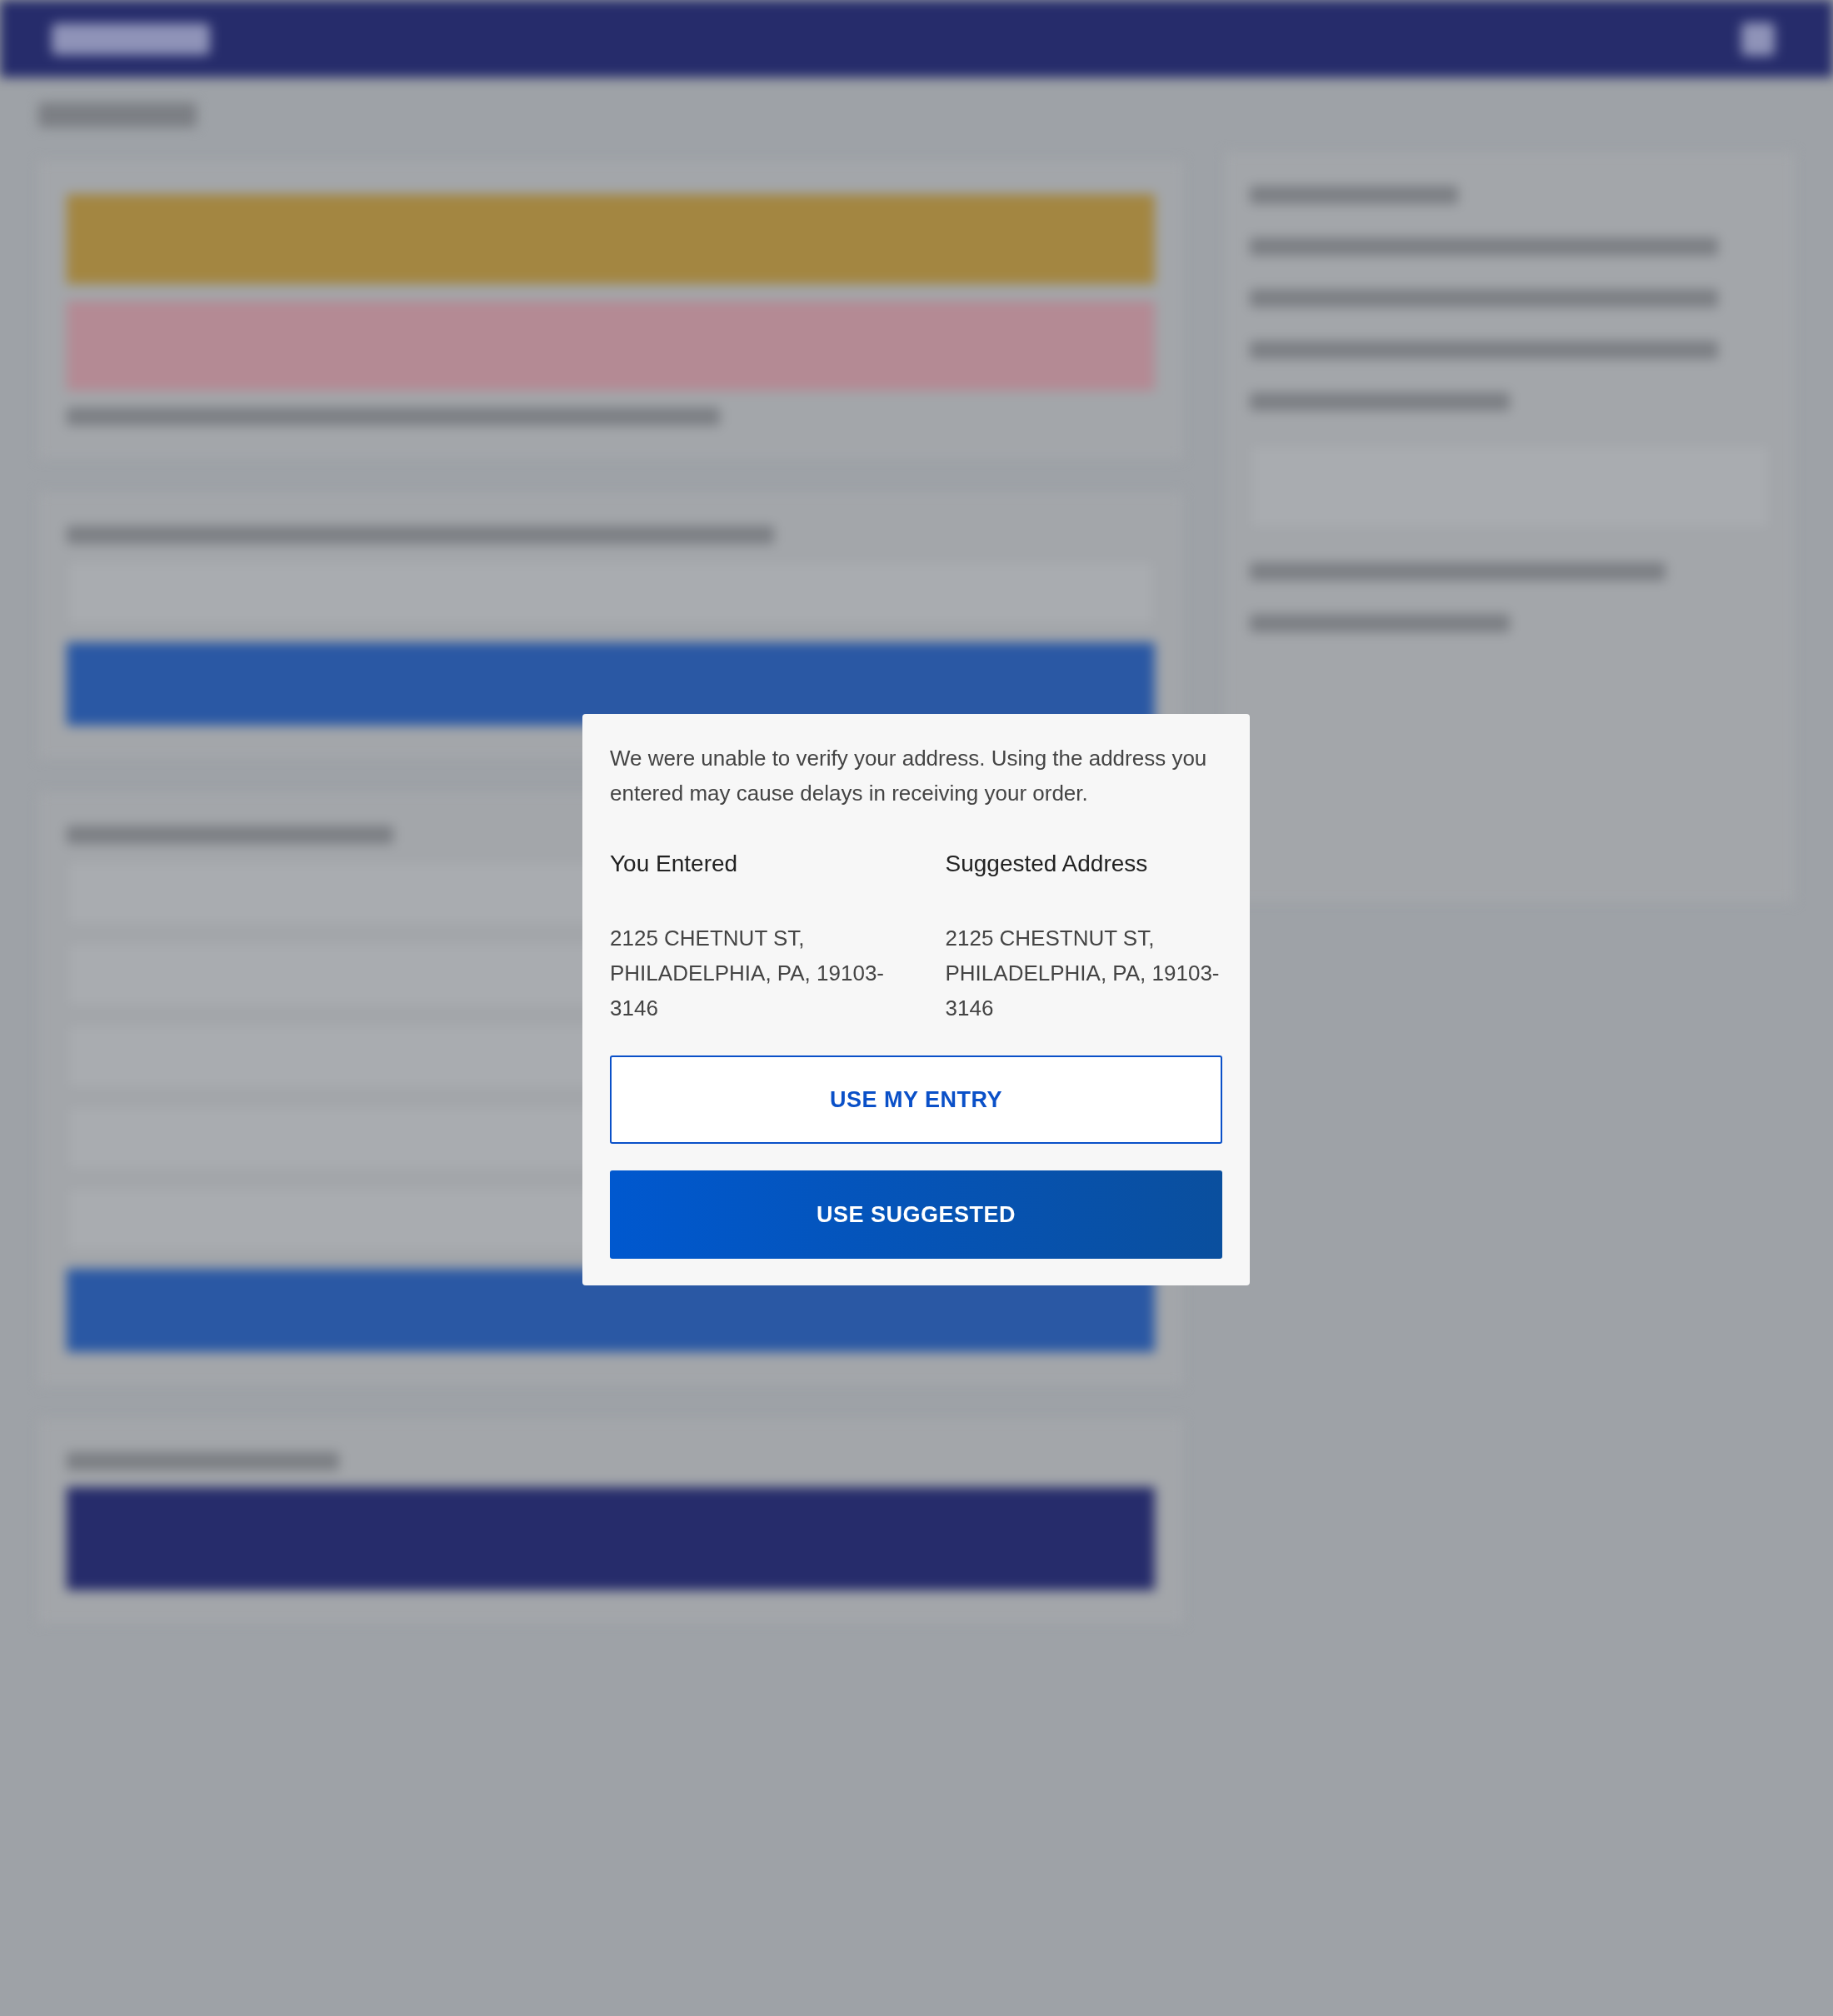  Describe the element at coordinates (916, 1214) in the screenshot. I see `use-suggested-button: USE SUGGESTED` at that location.